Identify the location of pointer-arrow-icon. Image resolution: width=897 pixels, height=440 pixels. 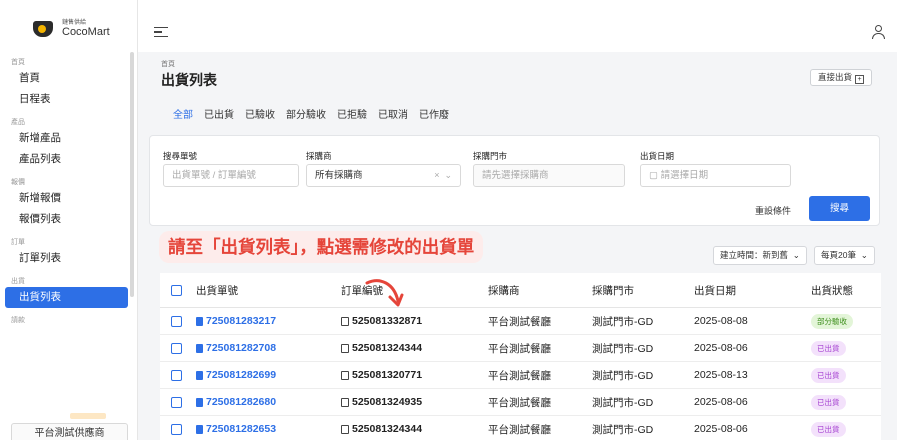
(384, 293).